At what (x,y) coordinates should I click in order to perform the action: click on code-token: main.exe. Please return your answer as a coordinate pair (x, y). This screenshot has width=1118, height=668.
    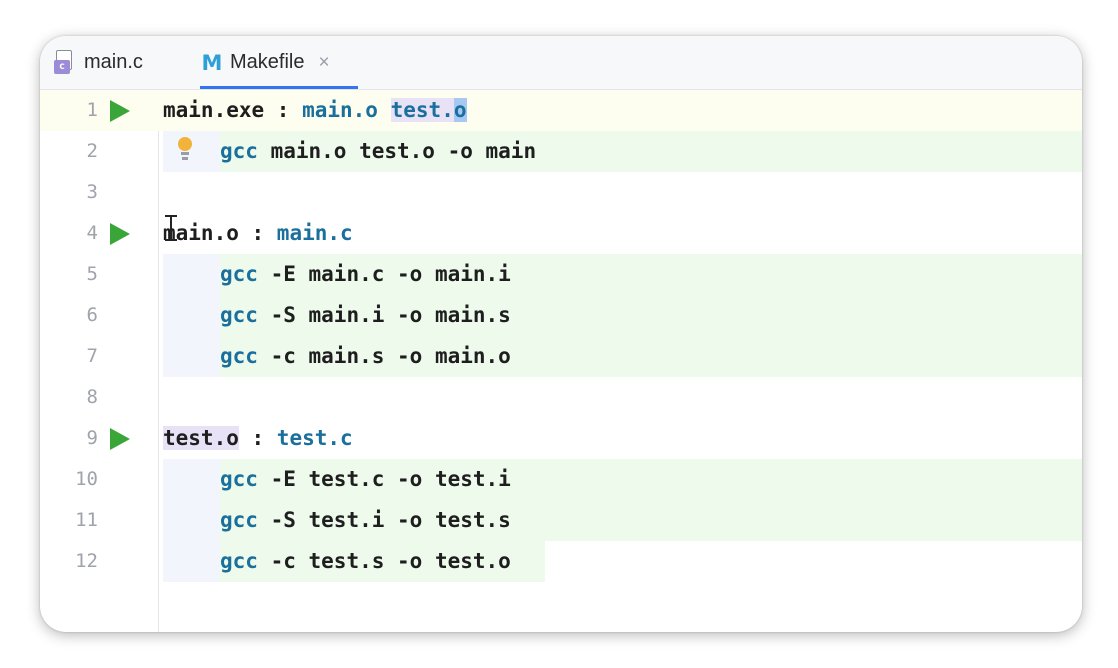
    Looking at the image, I should click on (214, 110).